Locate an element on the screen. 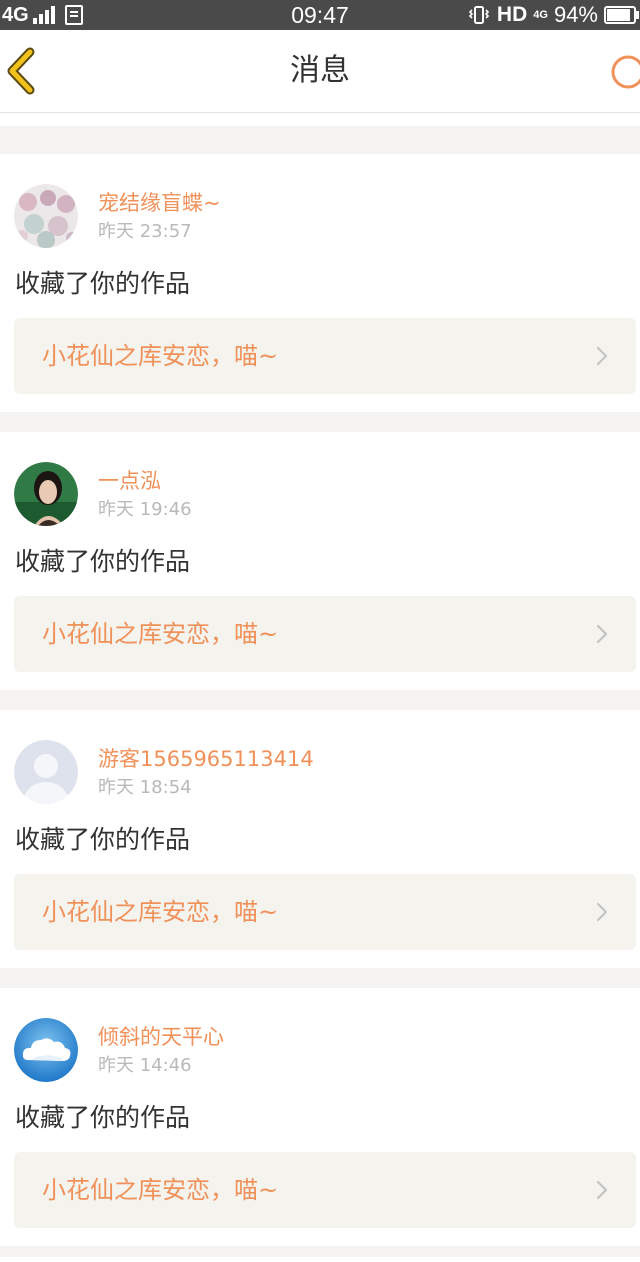 The width and height of the screenshot is (640, 1262). previous-card-edge is located at coordinates (320, 119).